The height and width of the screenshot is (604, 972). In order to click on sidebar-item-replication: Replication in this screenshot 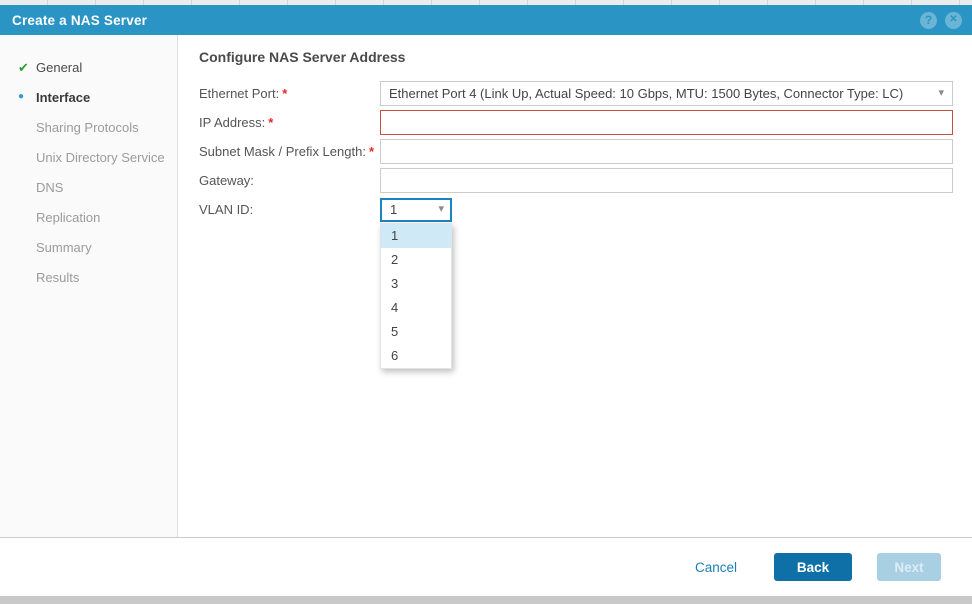, I will do `click(88, 217)`.